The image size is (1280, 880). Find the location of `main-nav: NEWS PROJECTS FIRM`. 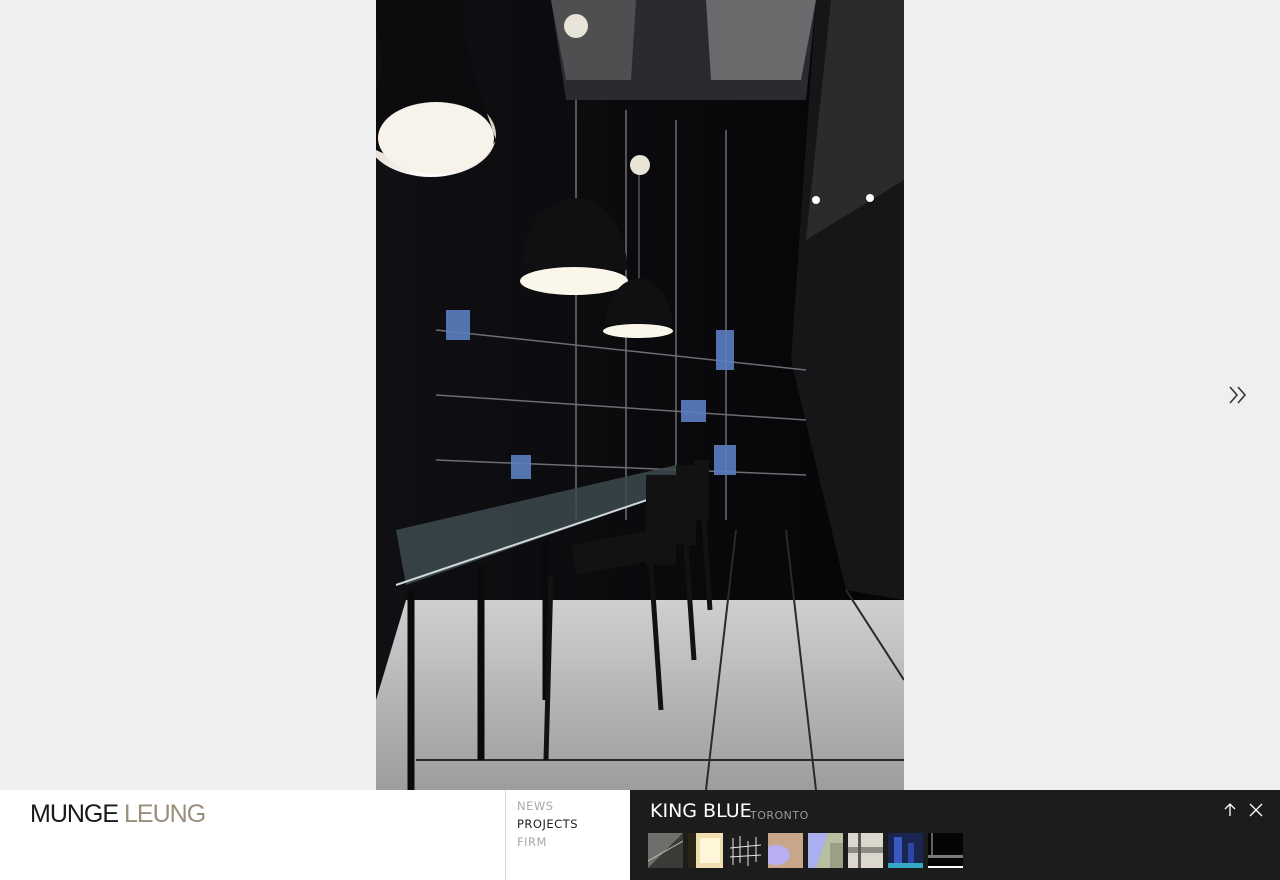

main-nav: NEWS PROJECTS FIRM is located at coordinates (568, 835).